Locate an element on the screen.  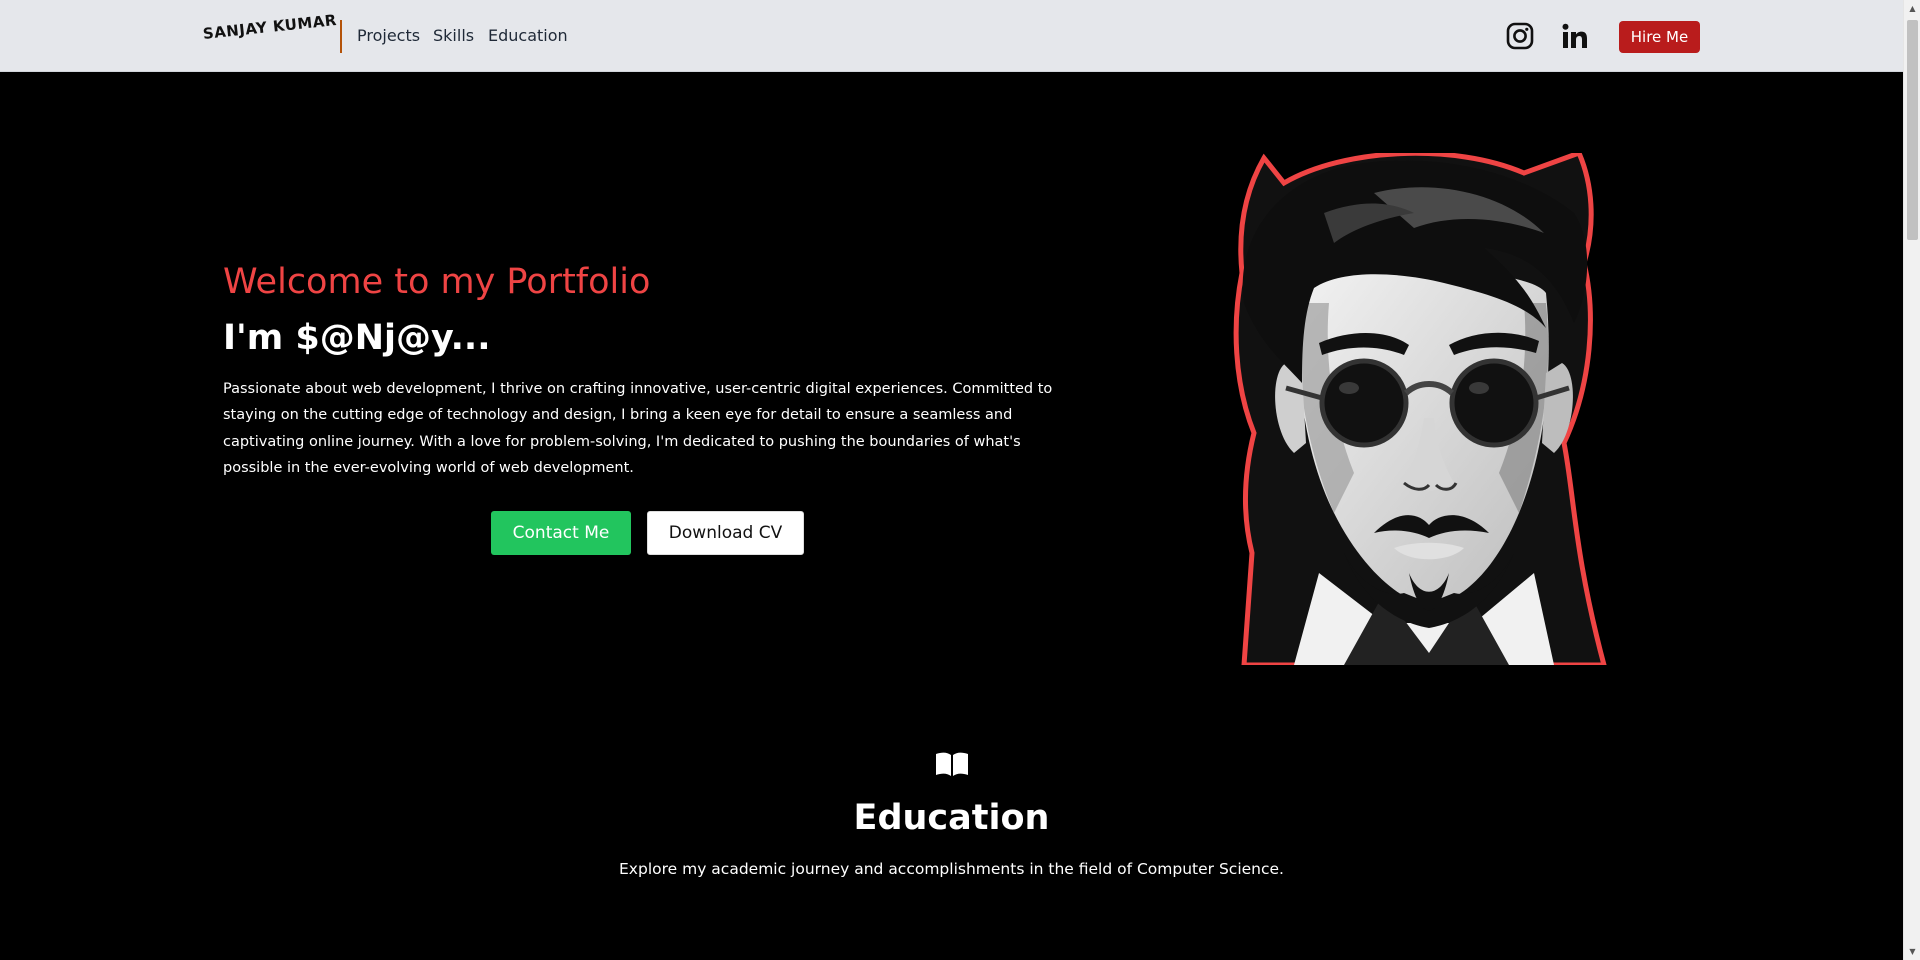
nav-link-projects: Projects is located at coordinates (388, 35).